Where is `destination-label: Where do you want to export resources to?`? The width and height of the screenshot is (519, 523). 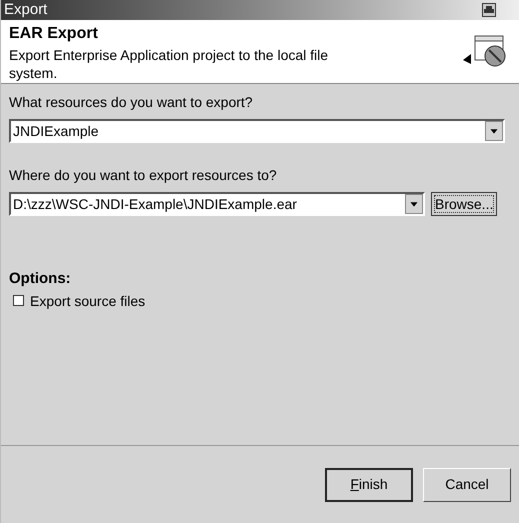
destination-label: Where do you want to export resources to? is located at coordinates (143, 175).